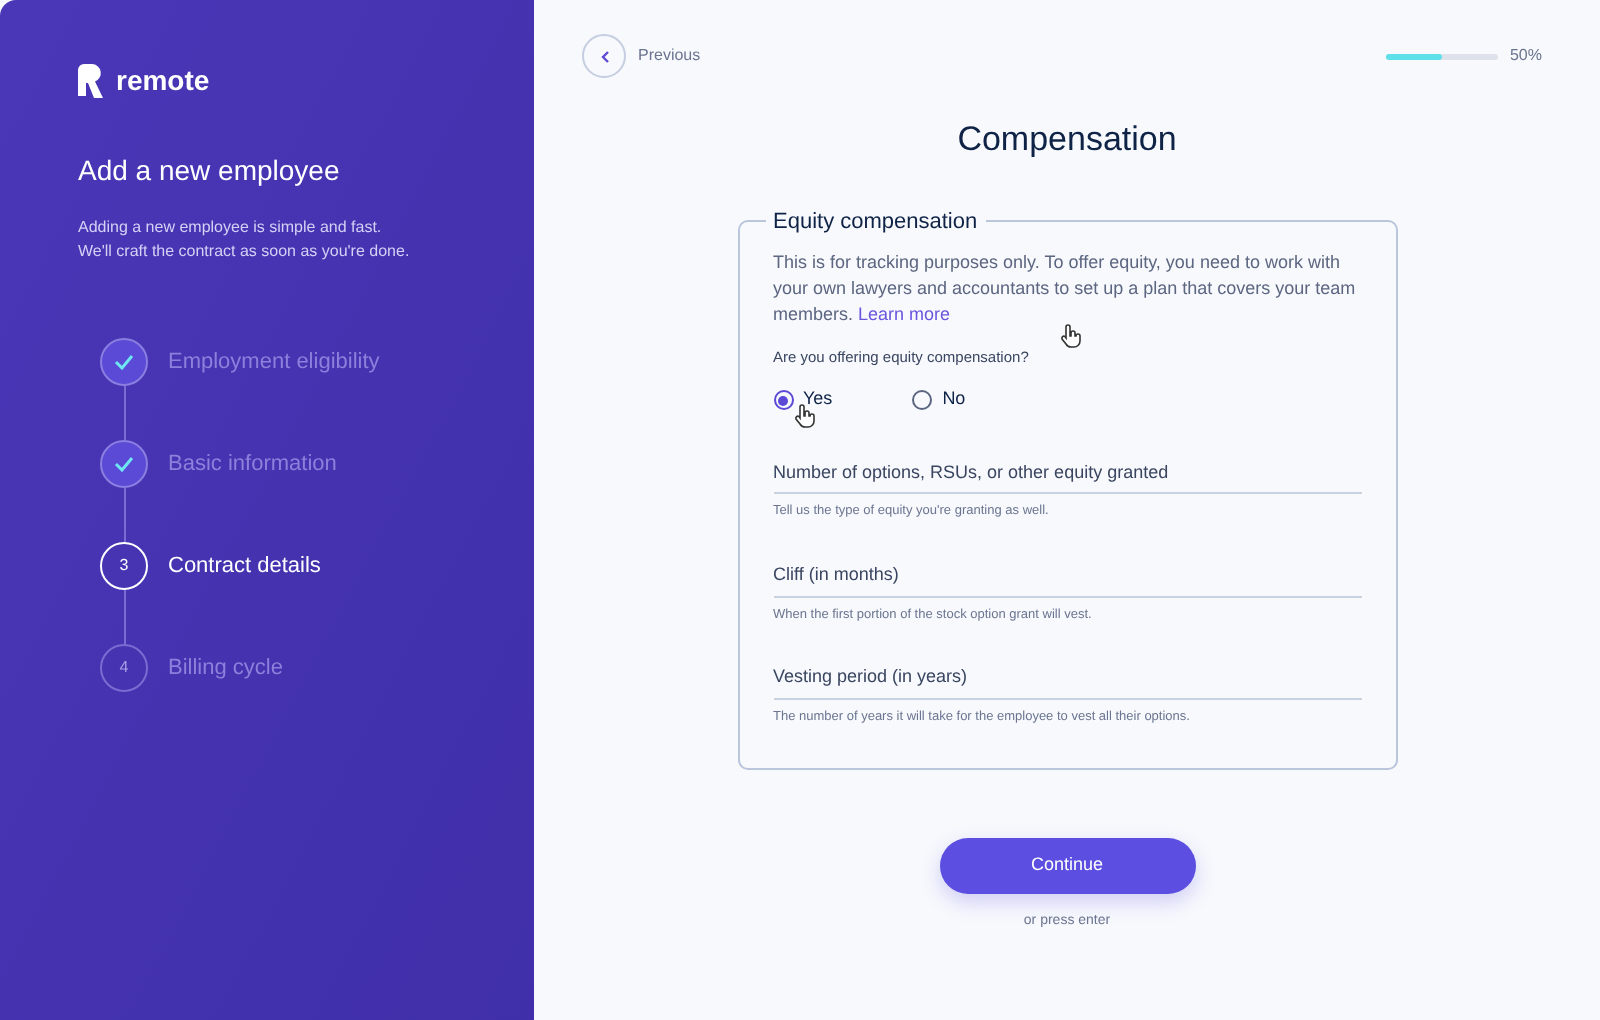 The width and height of the screenshot is (1600, 1020). I want to click on step-number: 3, so click(124, 566).